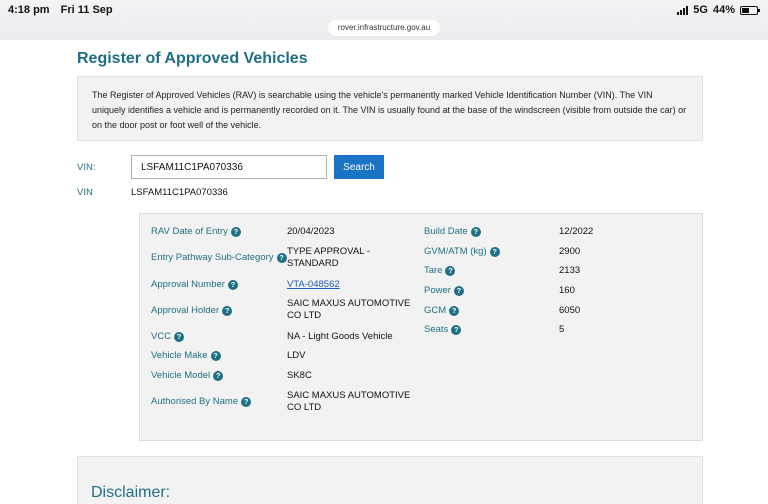 This screenshot has height=504, width=768. What do you see at coordinates (189, 231) in the screenshot?
I see `rav-date-label-text: RAV Date of Entry` at bounding box center [189, 231].